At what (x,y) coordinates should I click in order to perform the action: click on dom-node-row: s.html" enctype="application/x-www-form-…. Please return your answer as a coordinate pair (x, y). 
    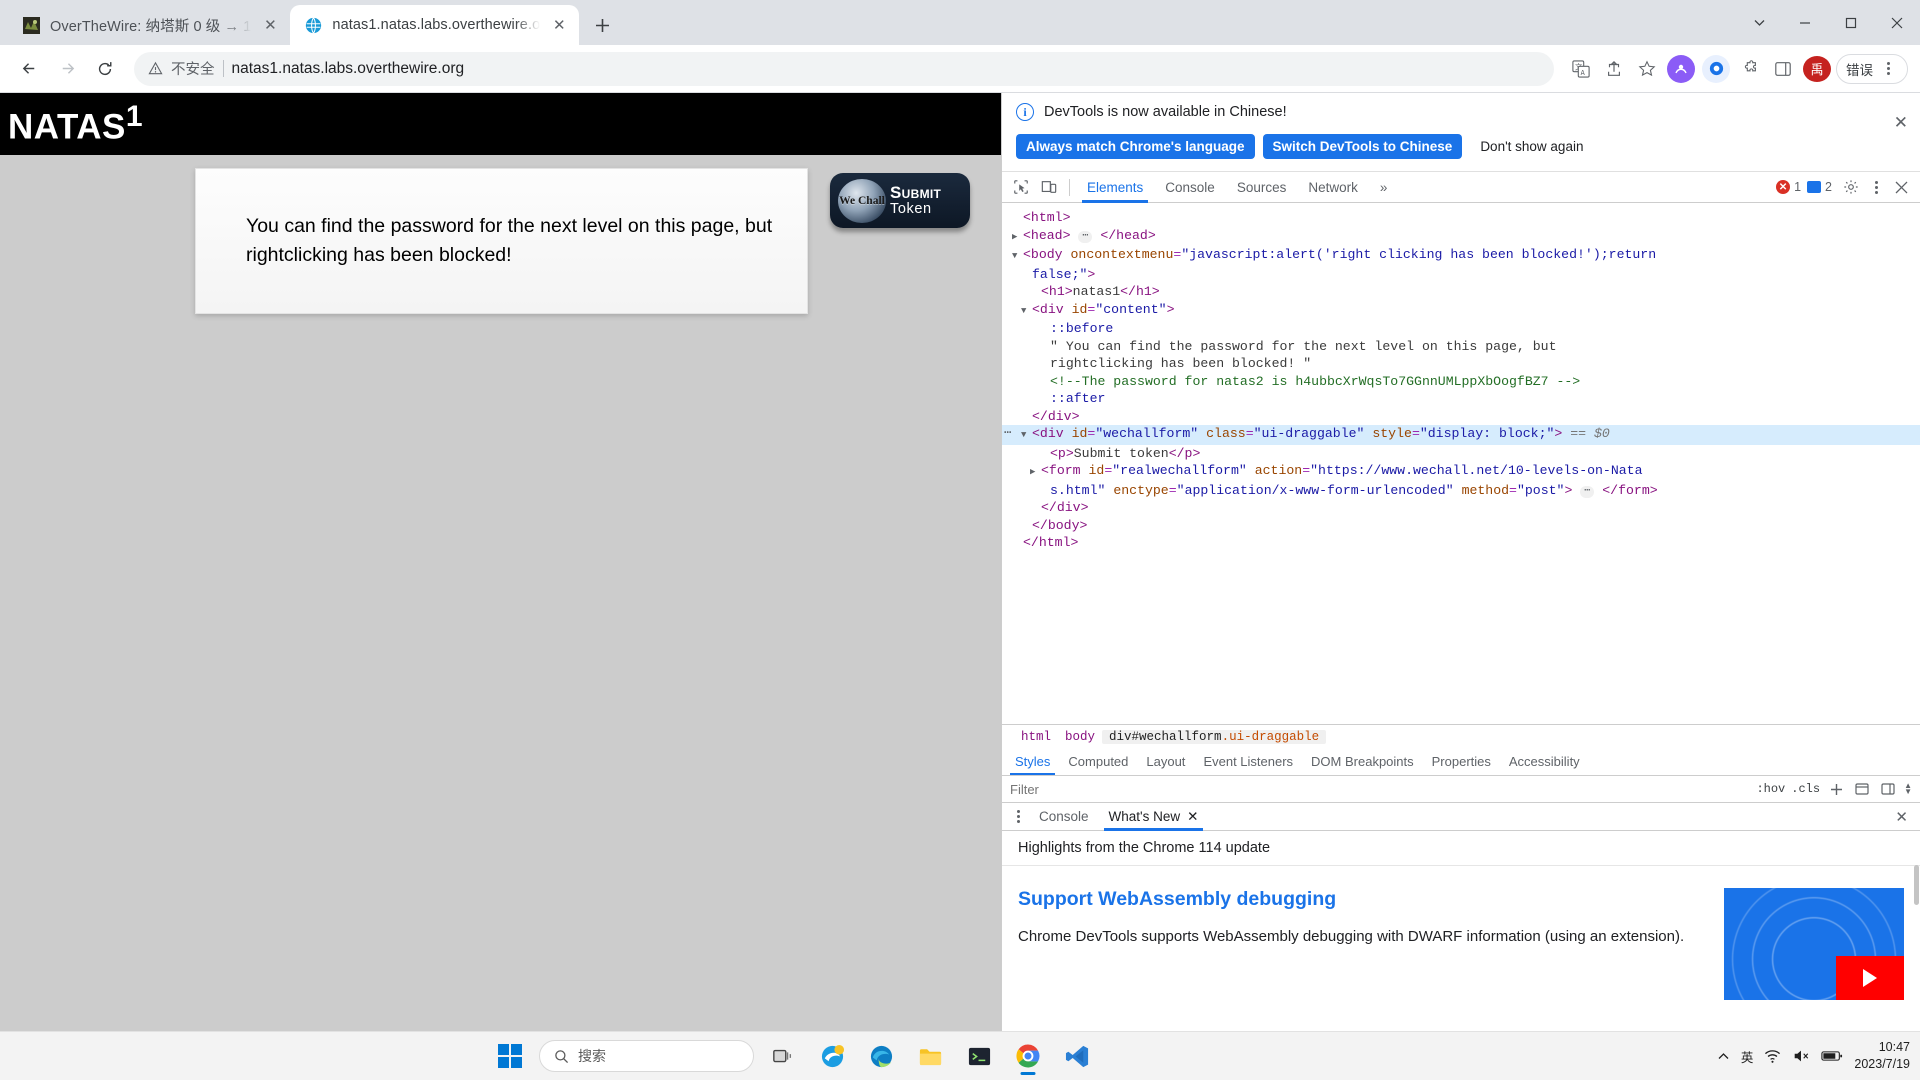
    Looking at the image, I should click on (1461, 491).